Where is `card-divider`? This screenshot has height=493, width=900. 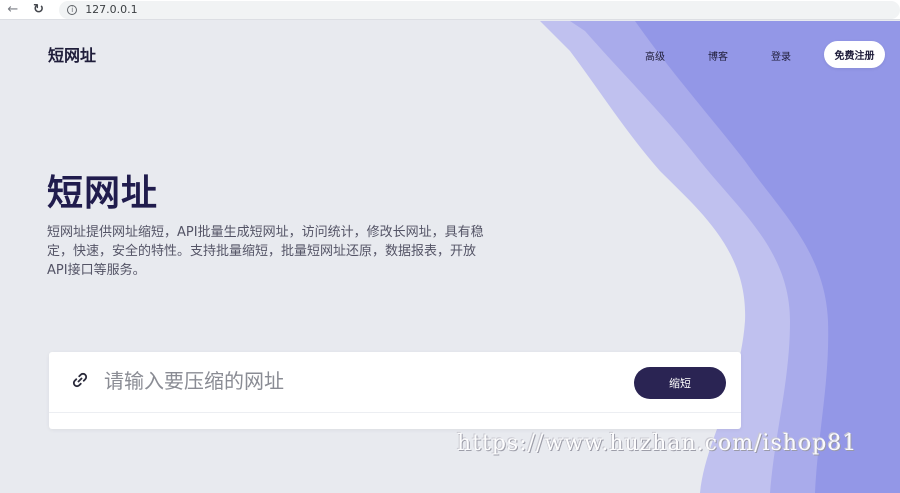
card-divider is located at coordinates (395, 412).